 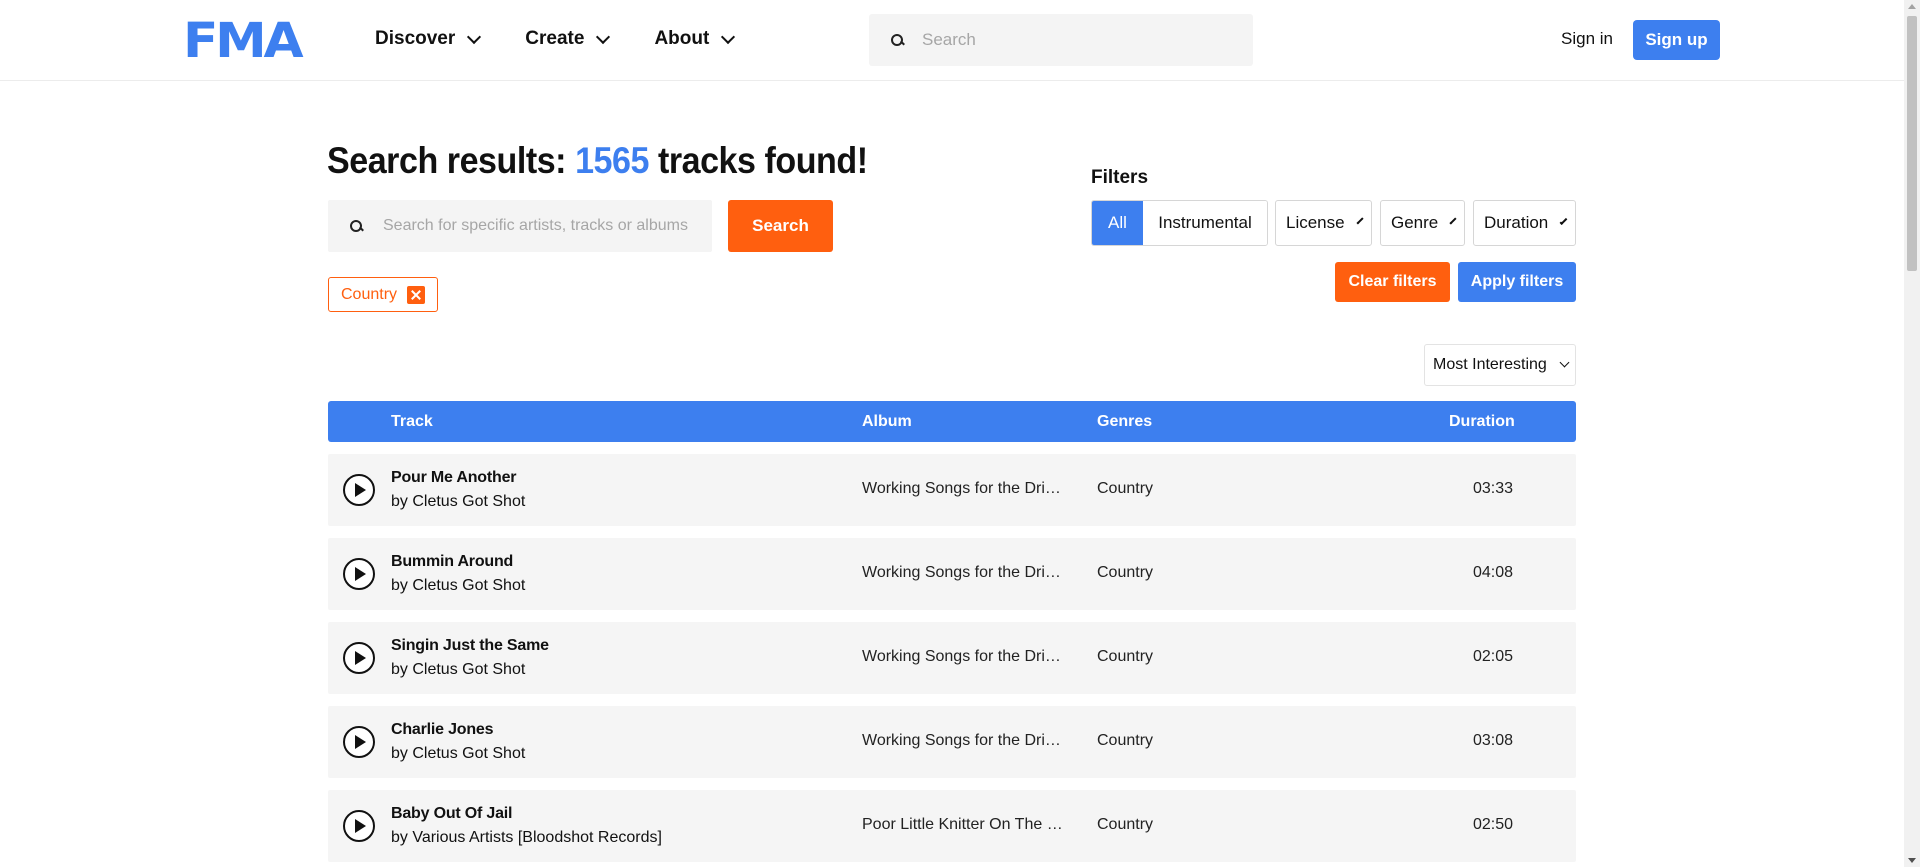 What do you see at coordinates (887, 422) in the screenshot?
I see `column-header-album: Album` at bounding box center [887, 422].